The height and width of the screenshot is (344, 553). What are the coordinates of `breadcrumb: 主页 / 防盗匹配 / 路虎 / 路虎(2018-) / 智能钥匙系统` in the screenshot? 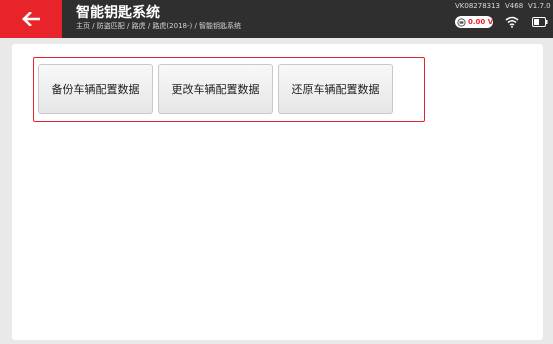 It's located at (159, 26).